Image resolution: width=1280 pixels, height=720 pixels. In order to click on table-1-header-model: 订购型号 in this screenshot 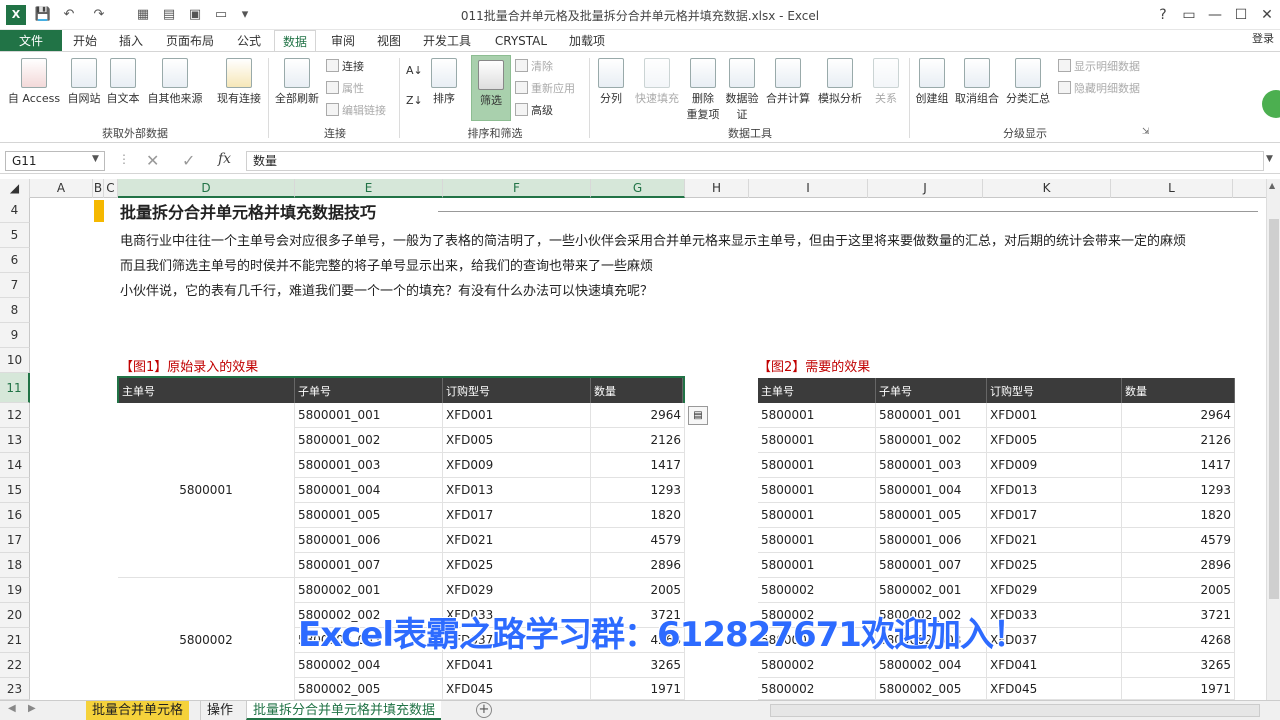, I will do `click(517, 390)`.